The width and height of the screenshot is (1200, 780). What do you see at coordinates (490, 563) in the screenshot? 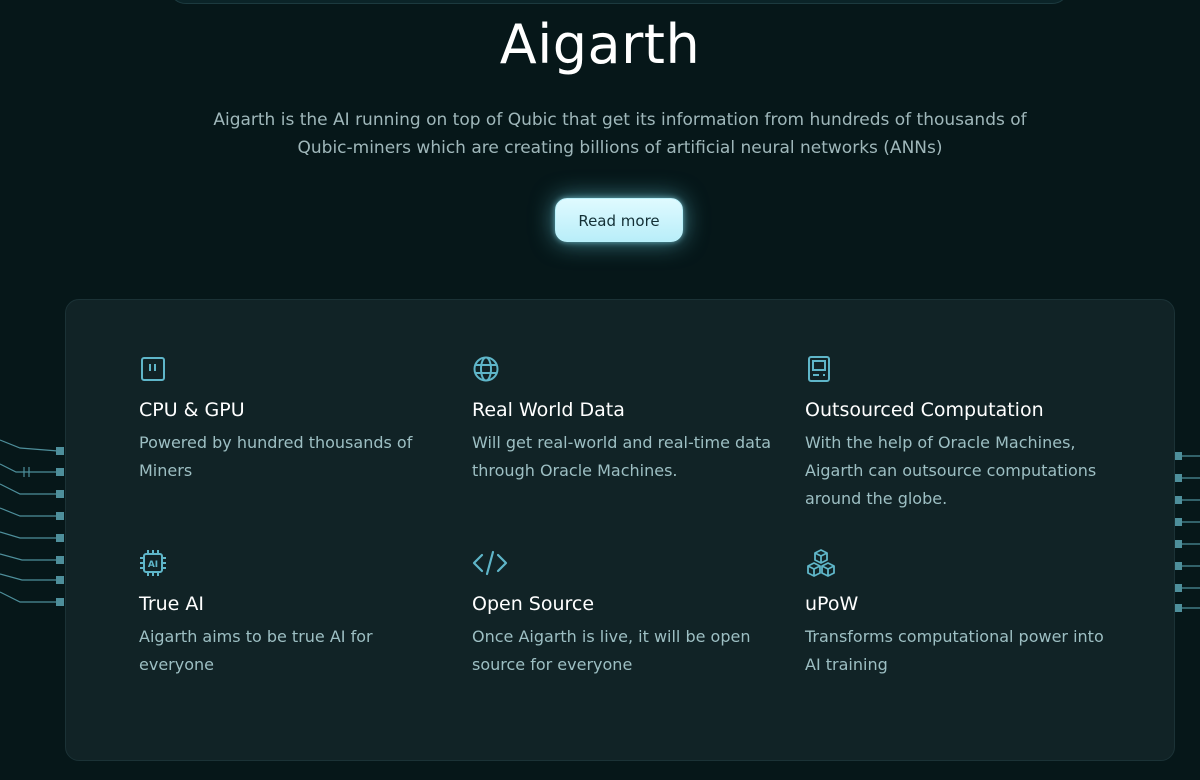
I see `code-icon` at bounding box center [490, 563].